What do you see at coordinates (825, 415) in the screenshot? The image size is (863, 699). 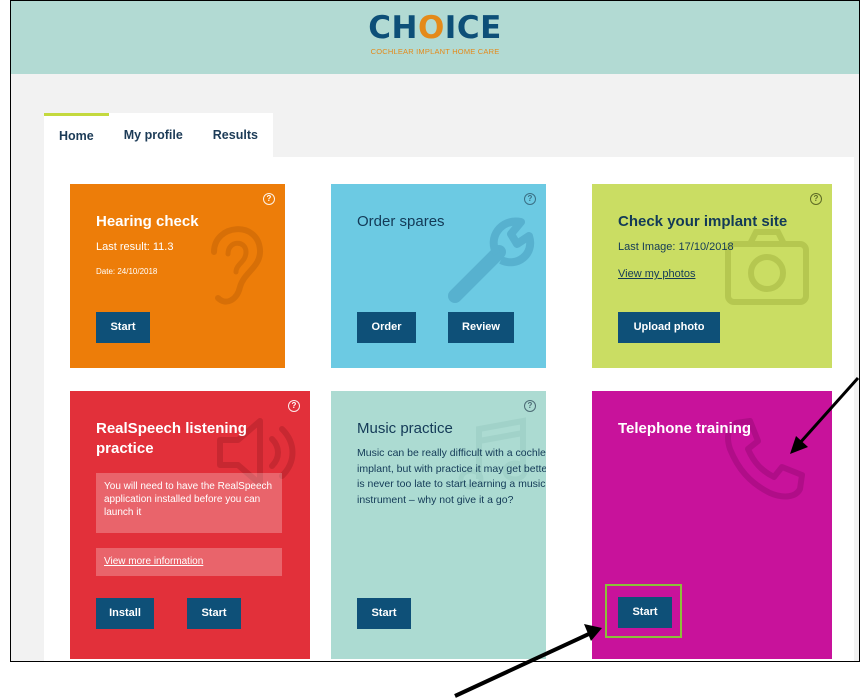 I see `arrow-to-phone-icon` at bounding box center [825, 415].